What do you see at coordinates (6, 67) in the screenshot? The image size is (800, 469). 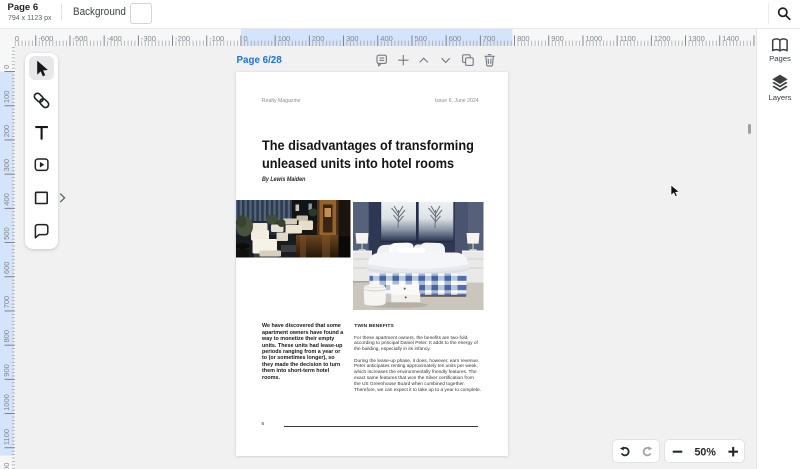 I see `svg-text: 0` at bounding box center [6, 67].